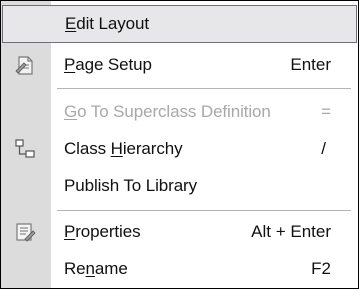 Image resolution: width=359 pixels, height=289 pixels. I want to click on menu-item-class-hierarchy: Class Hierarchy /, so click(179, 149).